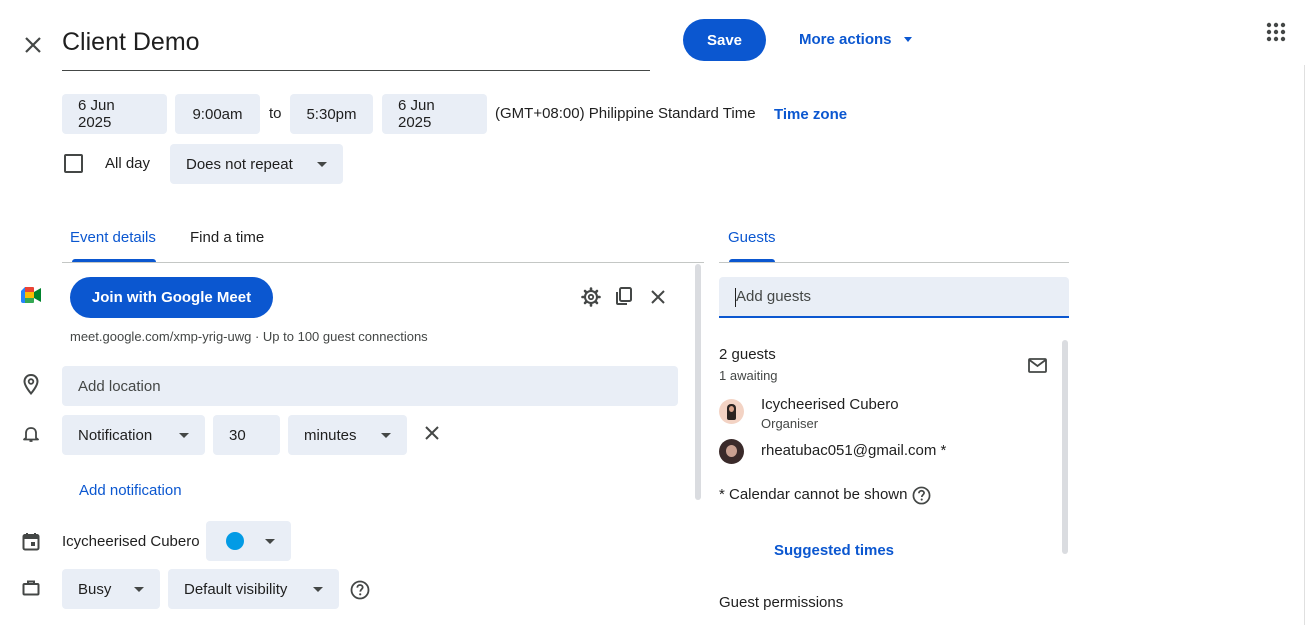 This screenshot has width=1308, height=625. Describe the element at coordinates (31, 434) in the screenshot. I see `bell-icon` at that location.